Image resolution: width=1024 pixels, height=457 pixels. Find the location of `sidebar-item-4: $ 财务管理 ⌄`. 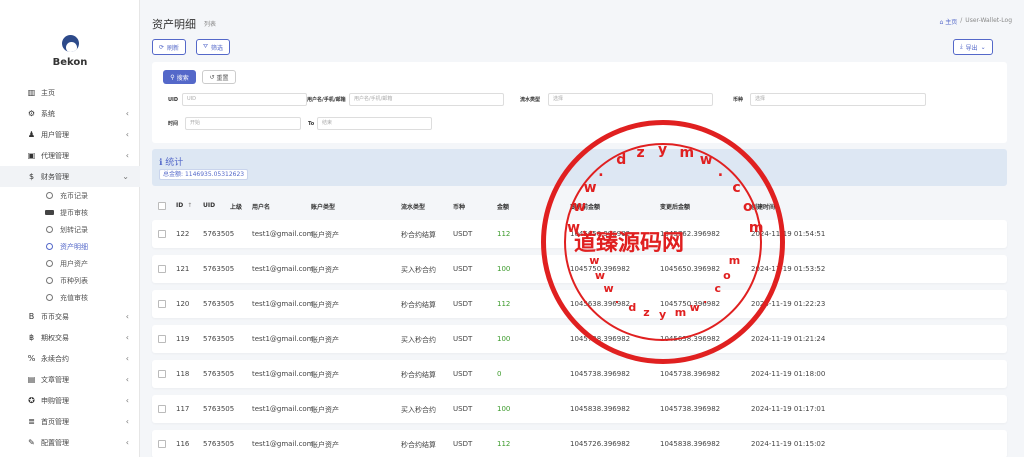

sidebar-item-4: $ 财务管理 ⌄ is located at coordinates (70, 176).